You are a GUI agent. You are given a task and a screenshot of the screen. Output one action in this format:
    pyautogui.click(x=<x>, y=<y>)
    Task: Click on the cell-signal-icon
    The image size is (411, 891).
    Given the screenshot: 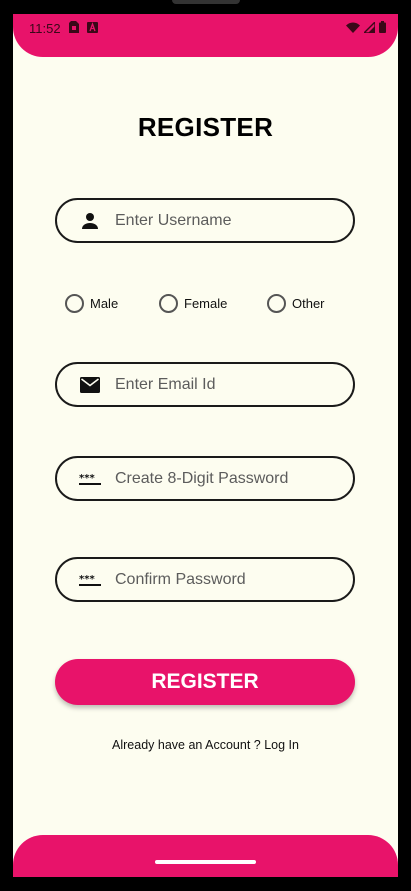 What is the action you would take?
    pyautogui.click(x=369, y=27)
    